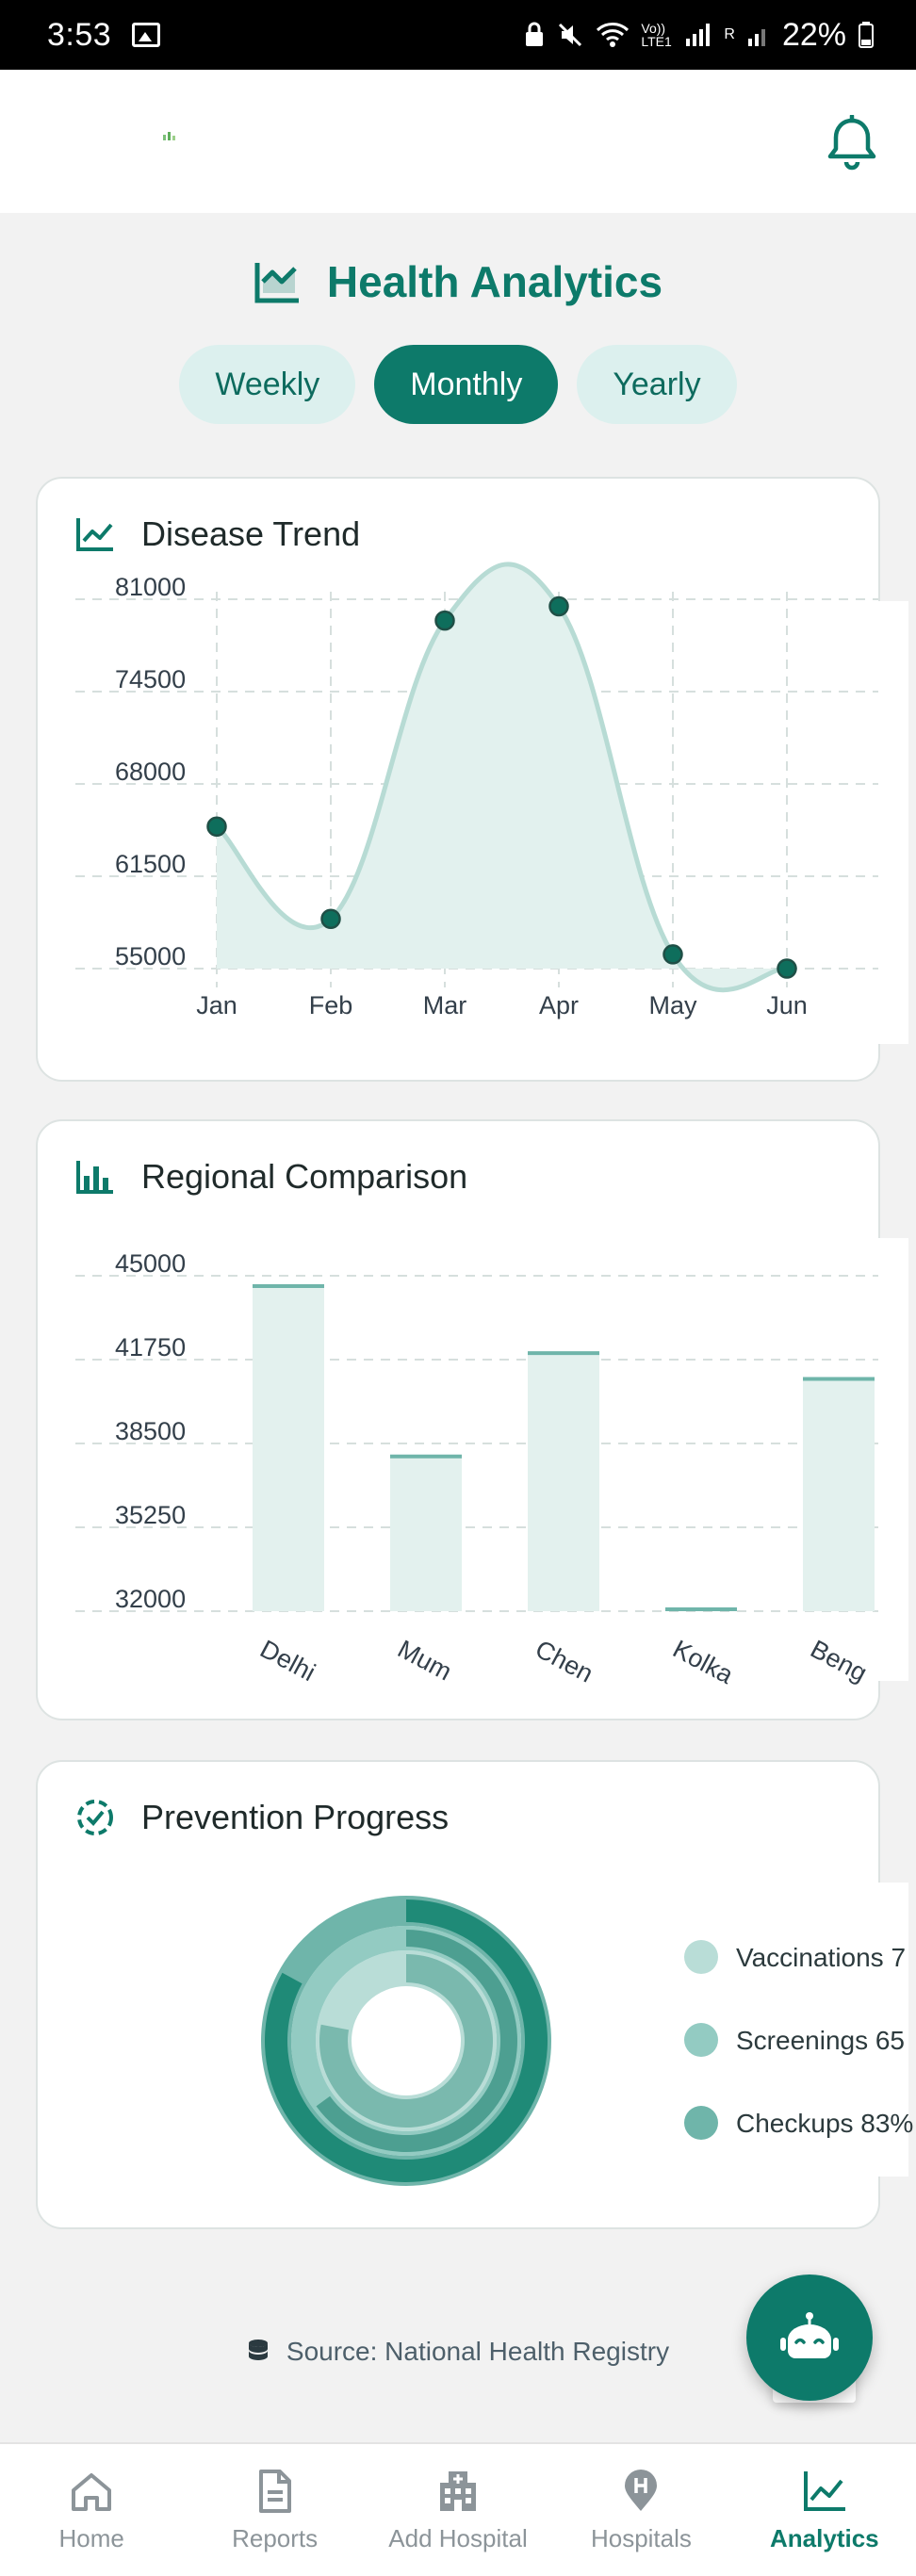 The height and width of the screenshot is (2576, 916). I want to click on x-tick-label: Apr, so click(559, 1005).